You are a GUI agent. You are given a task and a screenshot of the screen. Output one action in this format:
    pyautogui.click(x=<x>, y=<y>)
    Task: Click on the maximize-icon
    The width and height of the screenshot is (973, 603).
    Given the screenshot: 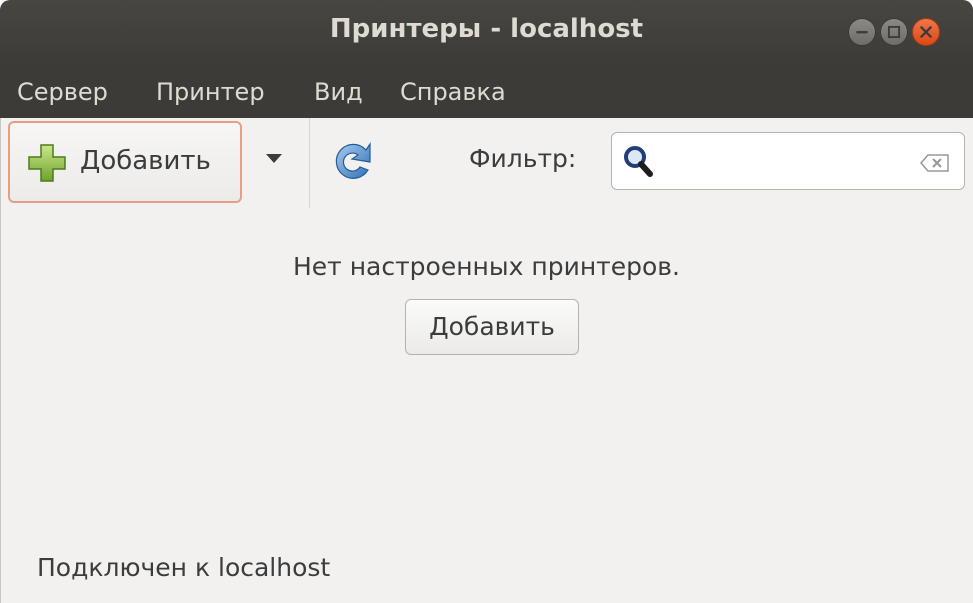 What is the action you would take?
    pyautogui.click(x=894, y=32)
    